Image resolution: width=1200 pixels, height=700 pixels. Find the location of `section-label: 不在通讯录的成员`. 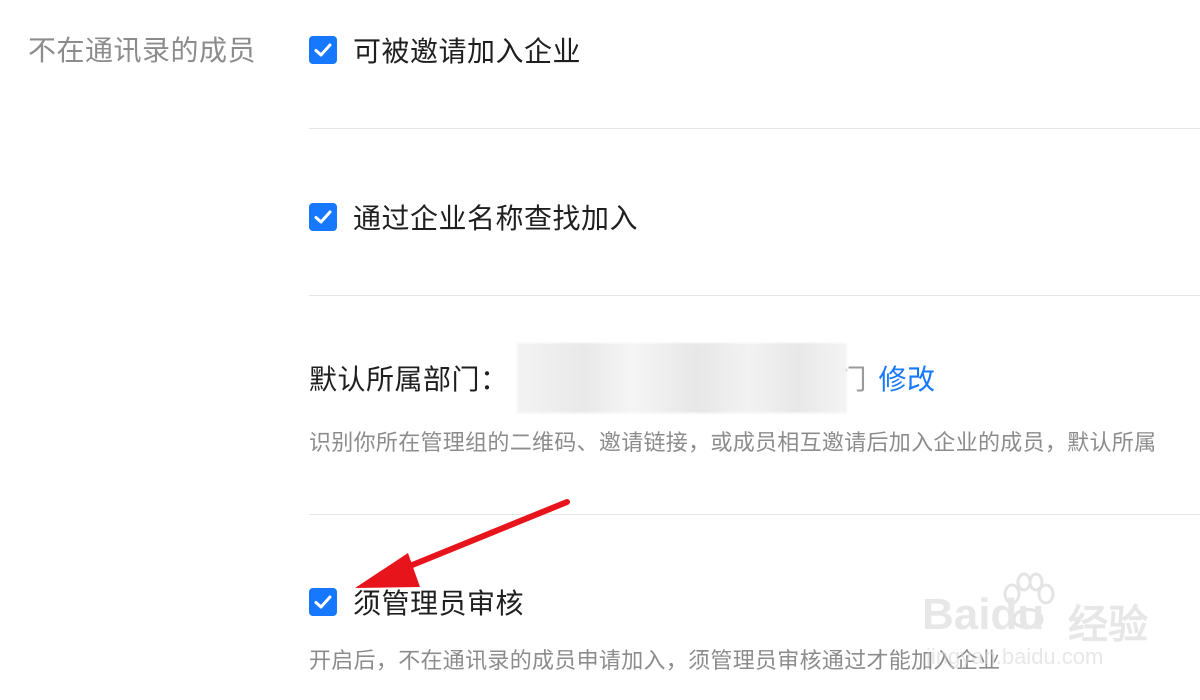

section-label: 不在通讯录的成员 is located at coordinates (142, 50).